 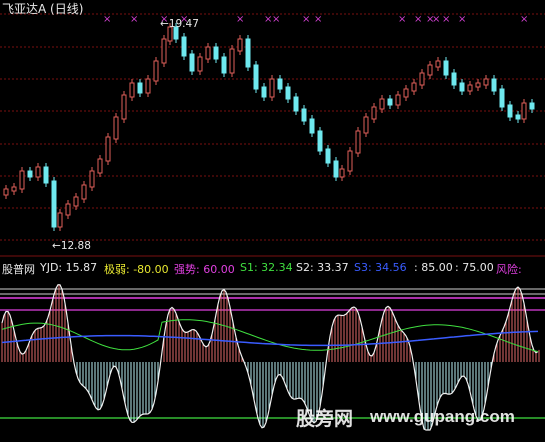 What do you see at coordinates (270, 338) in the screenshot?
I see `s3-line` at bounding box center [270, 338].